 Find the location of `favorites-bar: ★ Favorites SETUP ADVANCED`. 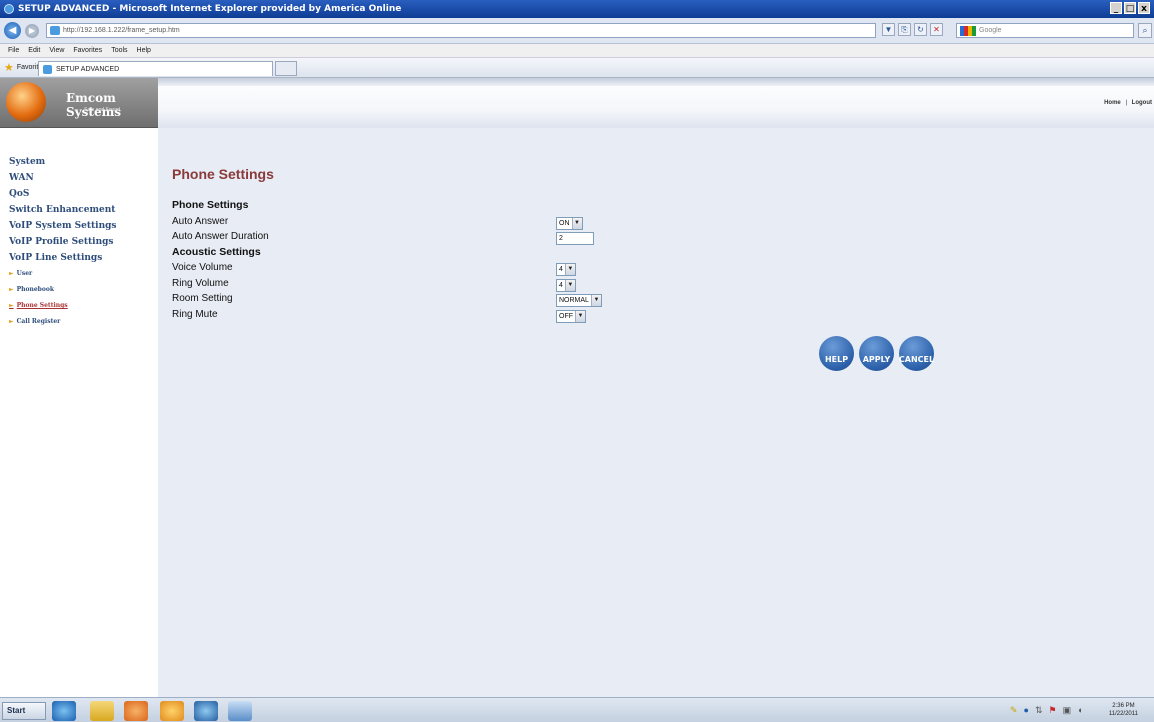

favorites-bar: ★ Favorites SETUP ADVANCED is located at coordinates (577, 68).